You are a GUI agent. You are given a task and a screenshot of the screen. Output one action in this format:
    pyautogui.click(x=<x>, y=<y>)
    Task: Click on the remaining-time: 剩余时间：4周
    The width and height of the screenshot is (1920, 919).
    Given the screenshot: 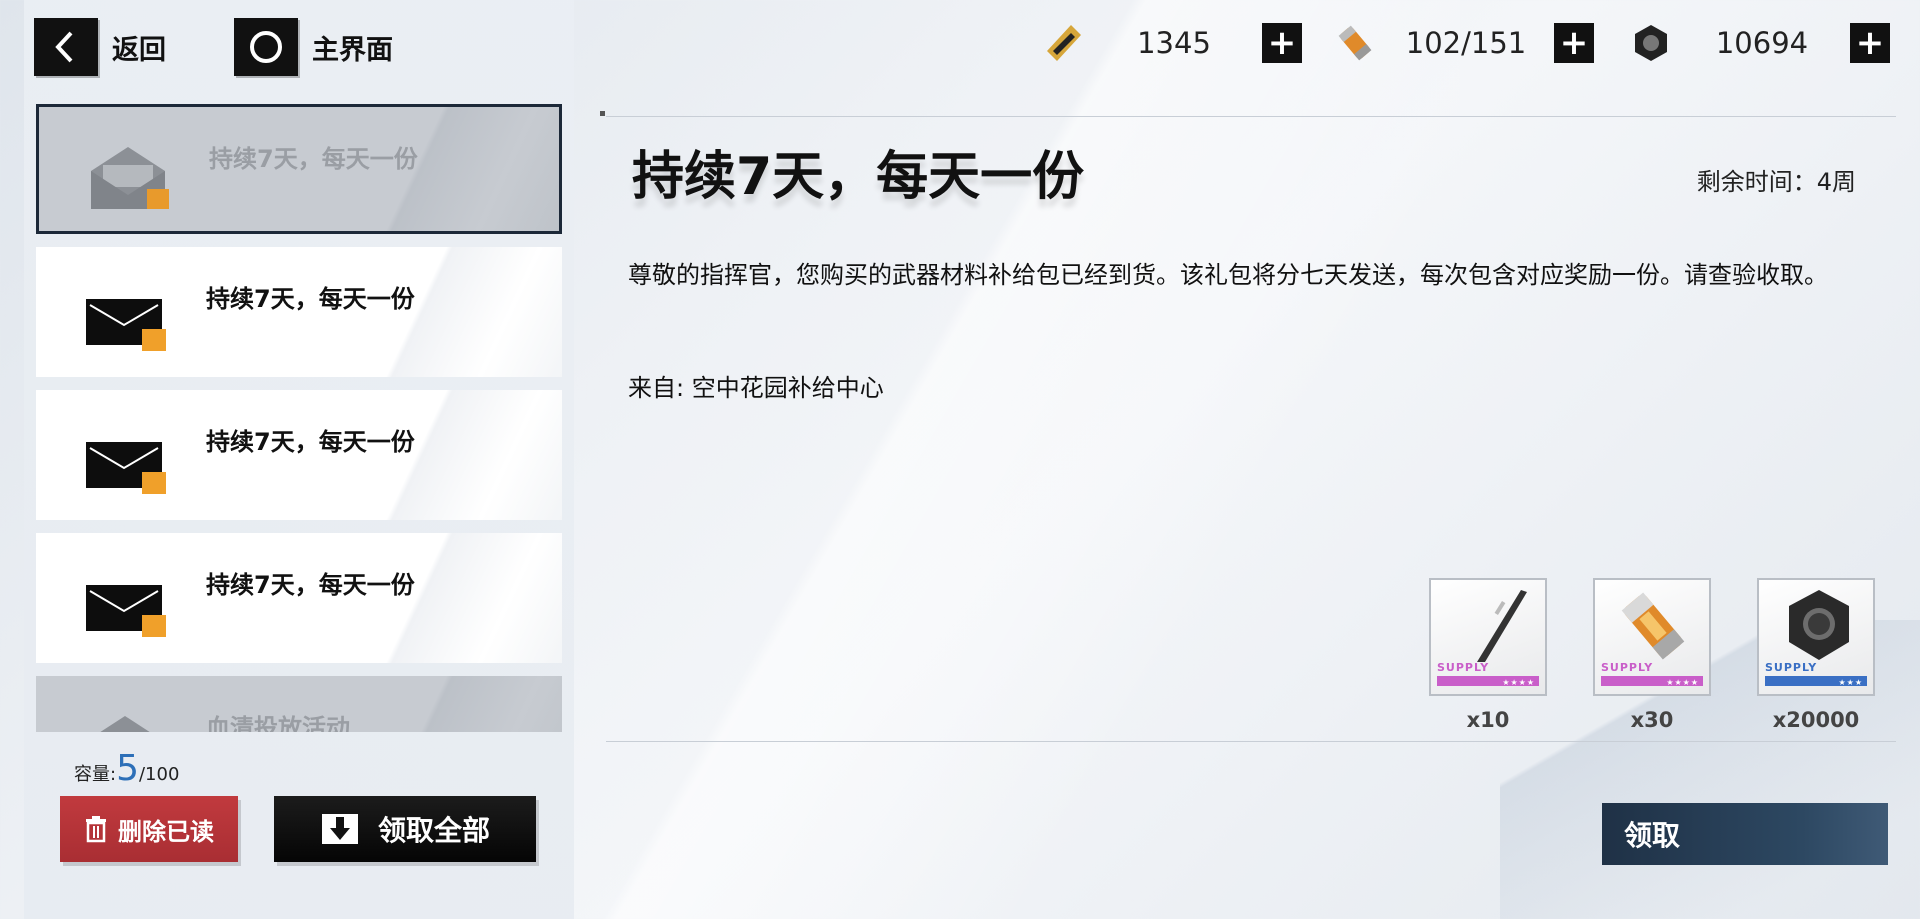 What is the action you would take?
    pyautogui.click(x=1776, y=182)
    